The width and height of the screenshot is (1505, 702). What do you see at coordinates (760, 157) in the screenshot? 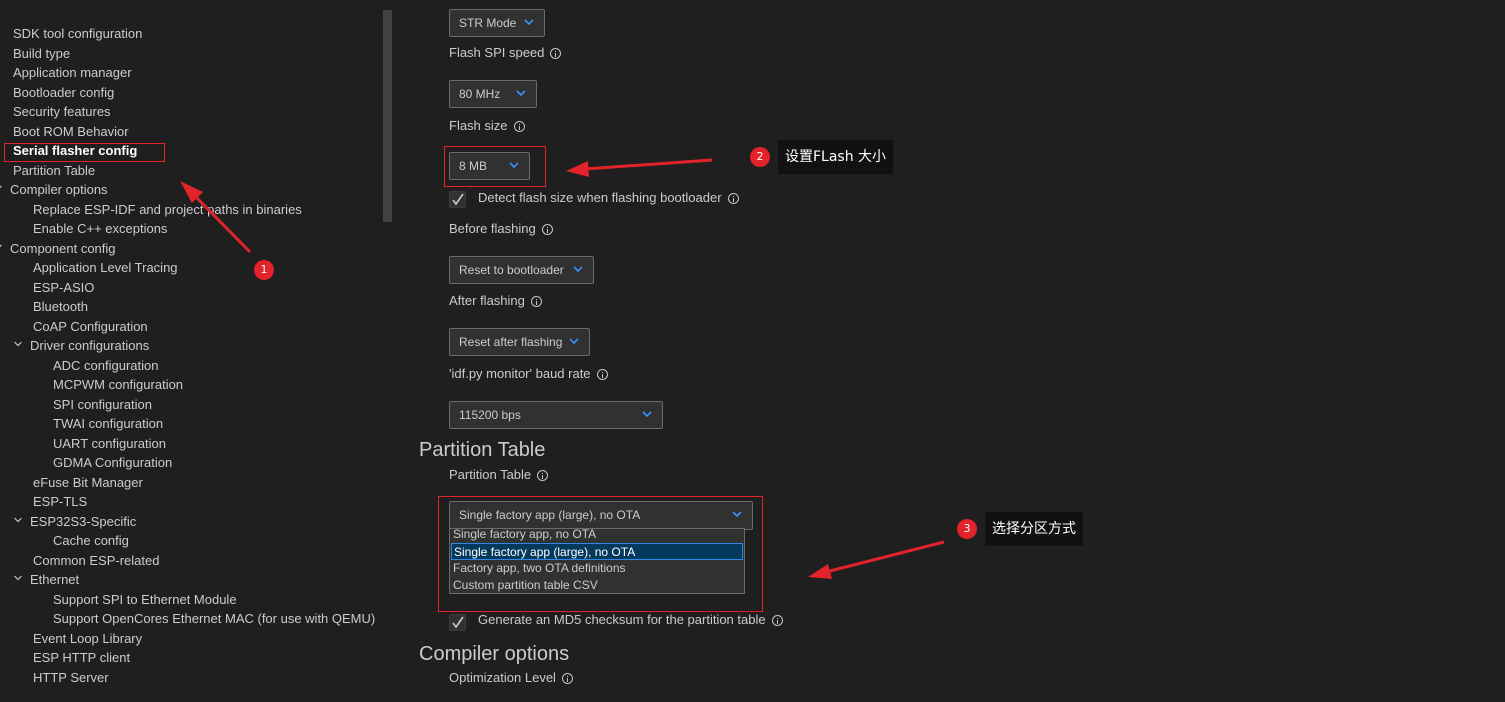
I see `annotation-badge-2: 2` at bounding box center [760, 157].